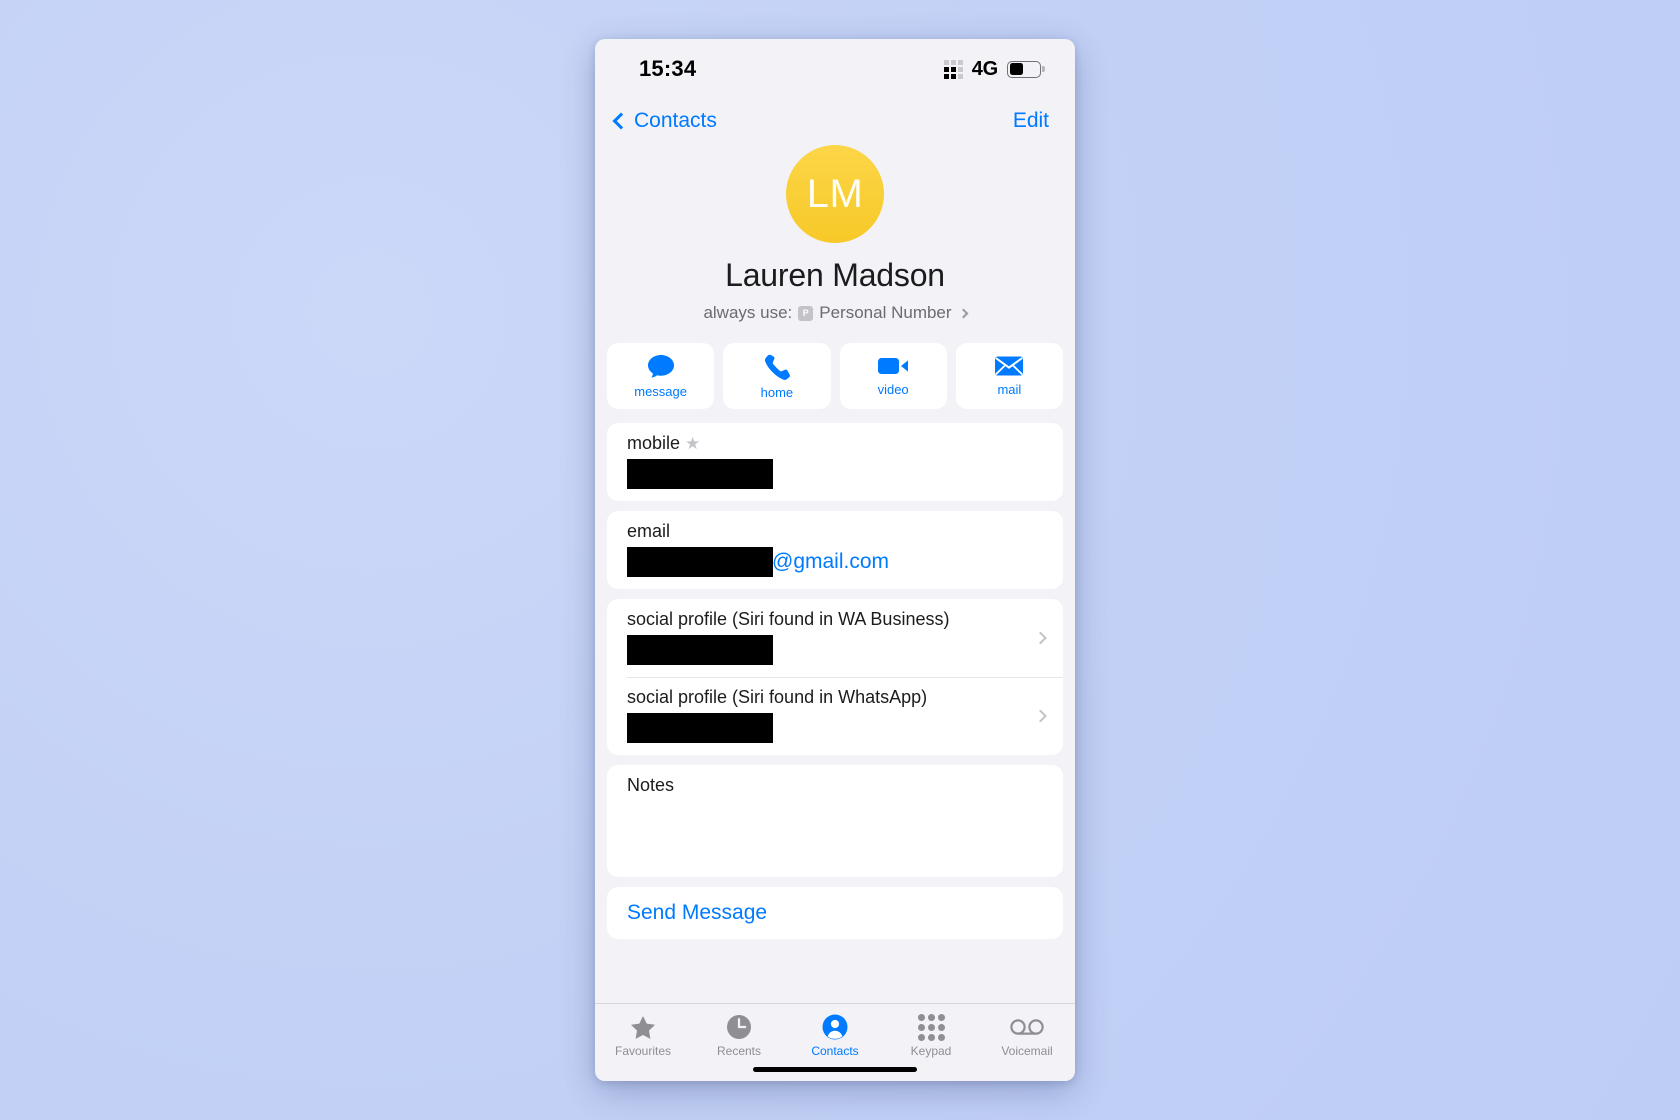  I want to click on action-home-label: home, so click(777, 392).